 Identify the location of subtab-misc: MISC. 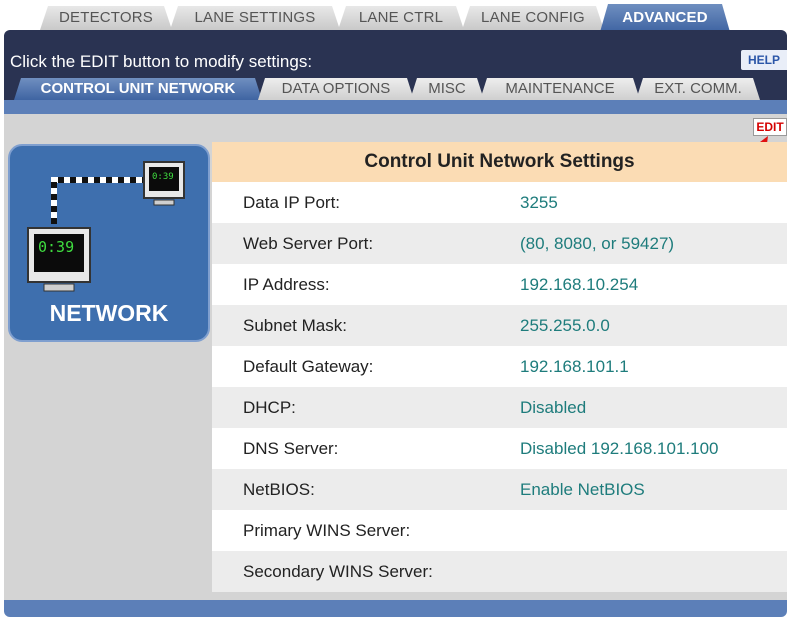
(447, 89).